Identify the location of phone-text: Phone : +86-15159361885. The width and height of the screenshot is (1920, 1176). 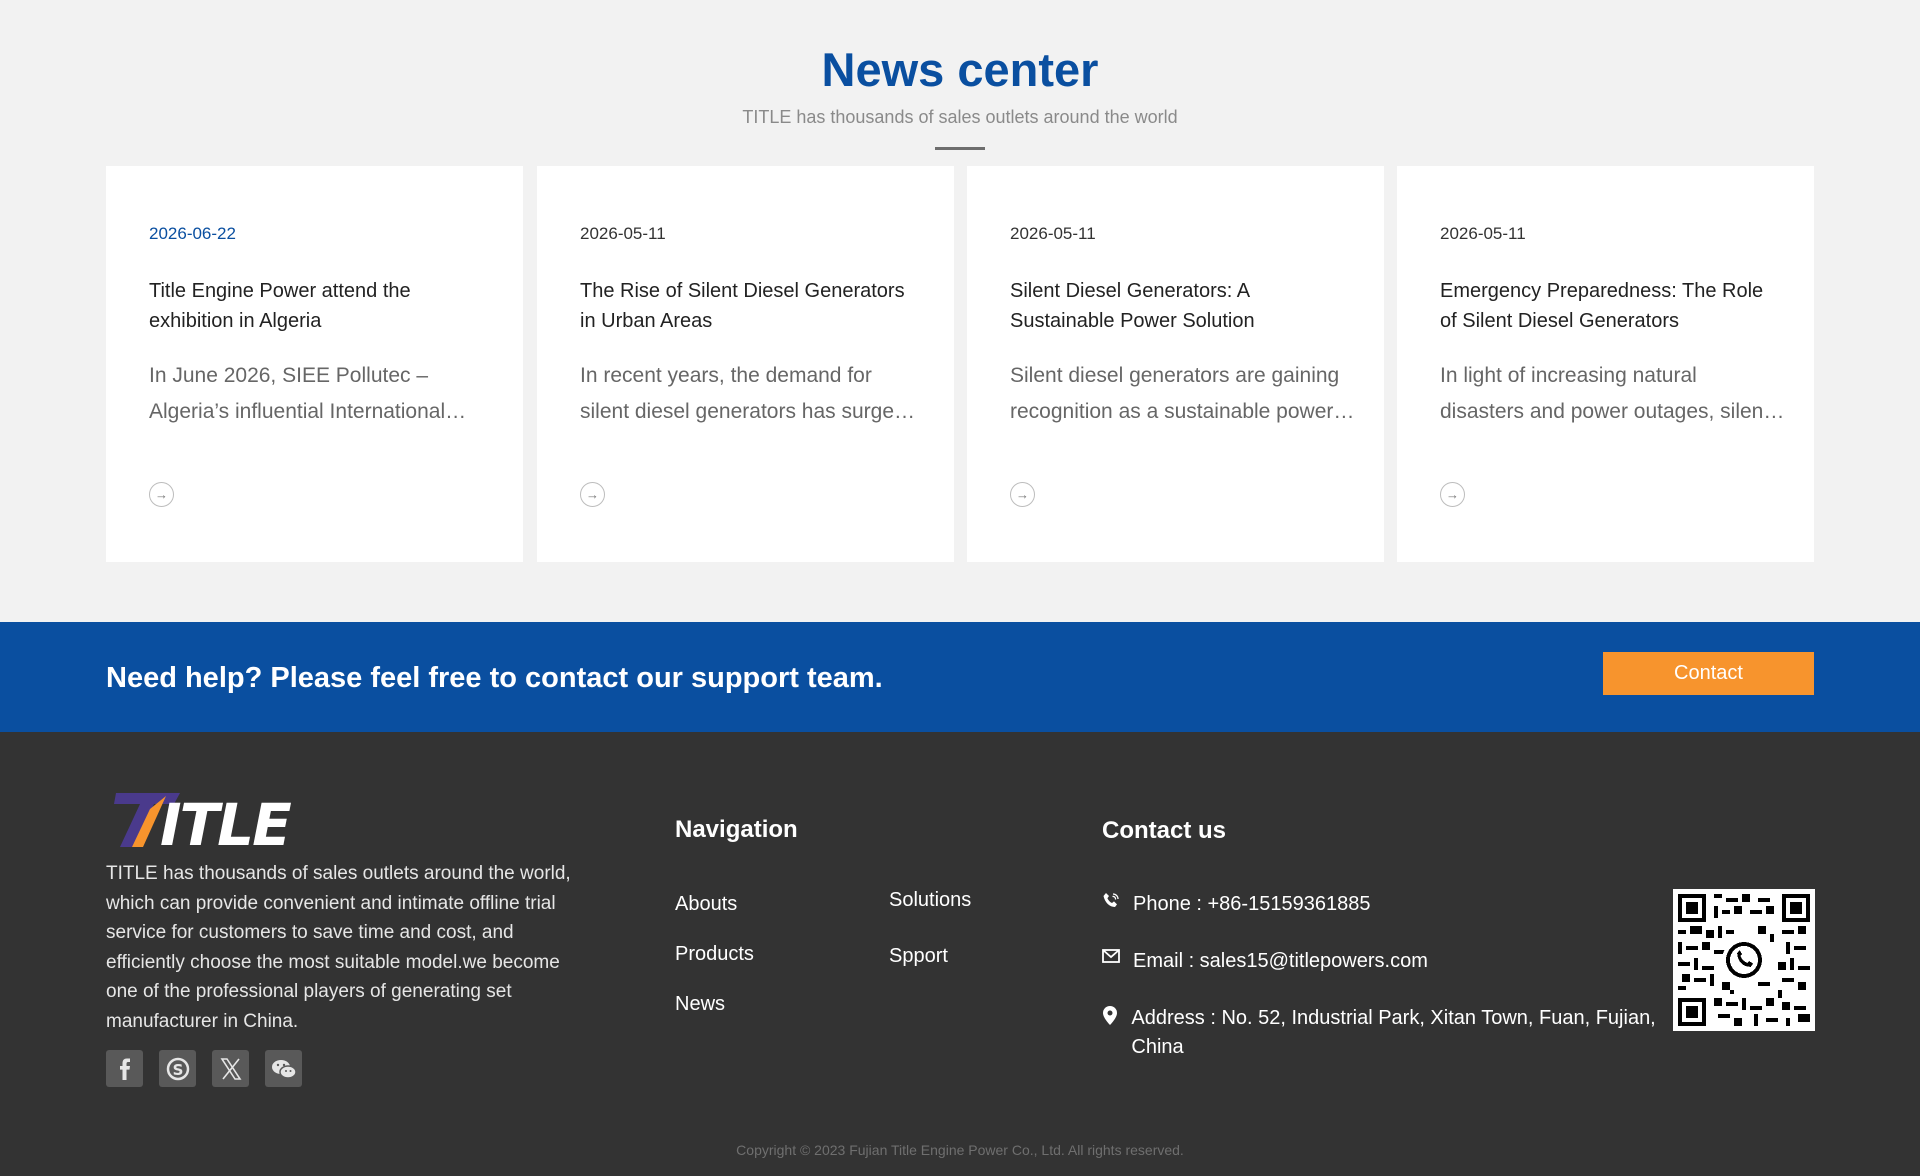
(1252, 904).